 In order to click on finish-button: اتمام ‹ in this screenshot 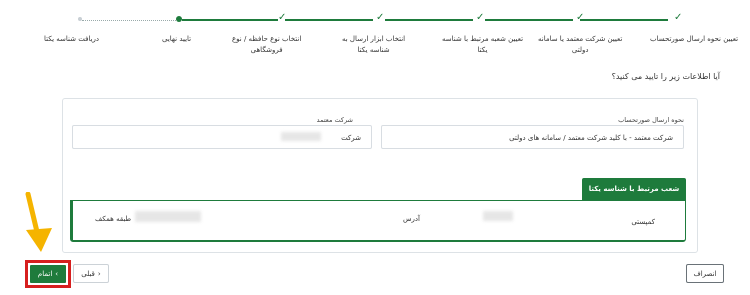, I will do `click(48, 274)`.